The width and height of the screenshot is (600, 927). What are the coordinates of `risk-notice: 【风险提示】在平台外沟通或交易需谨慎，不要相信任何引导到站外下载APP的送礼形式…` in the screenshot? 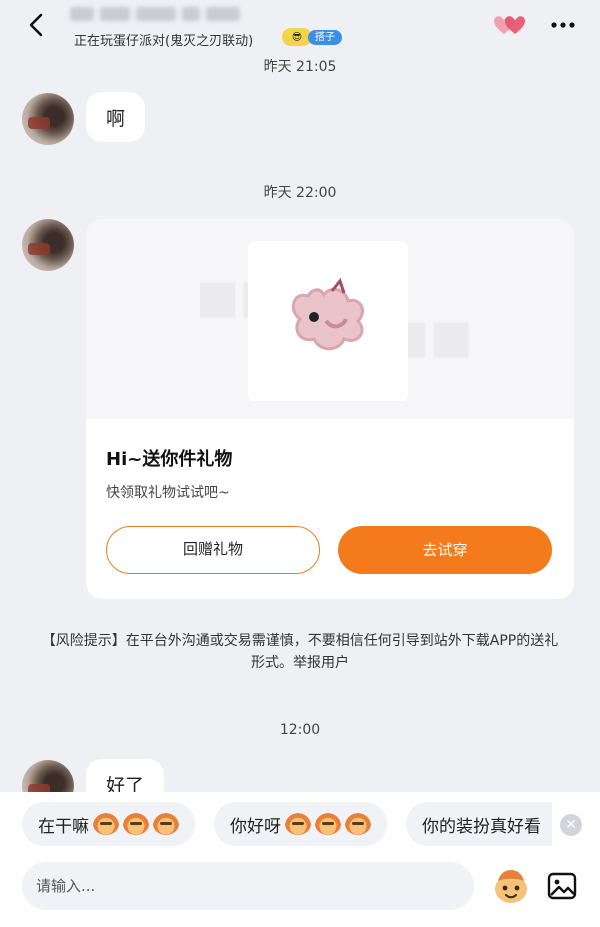 It's located at (300, 652).